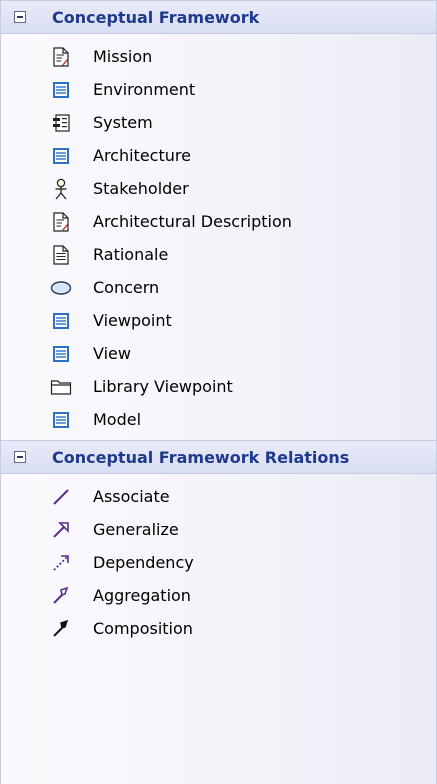 The height and width of the screenshot is (784, 437). Describe the element at coordinates (218, 419) in the screenshot. I see `toolbox-item-model: Model` at that location.